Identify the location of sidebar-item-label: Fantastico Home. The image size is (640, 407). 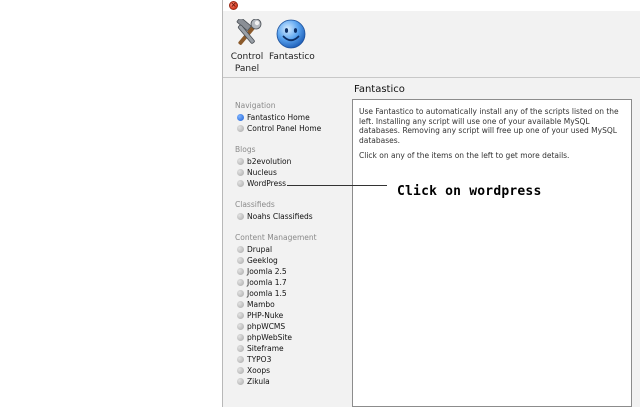
(278, 117).